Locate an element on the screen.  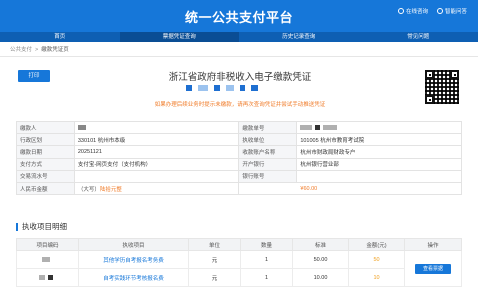
col-qty: 数量 is located at coordinates (266, 244).